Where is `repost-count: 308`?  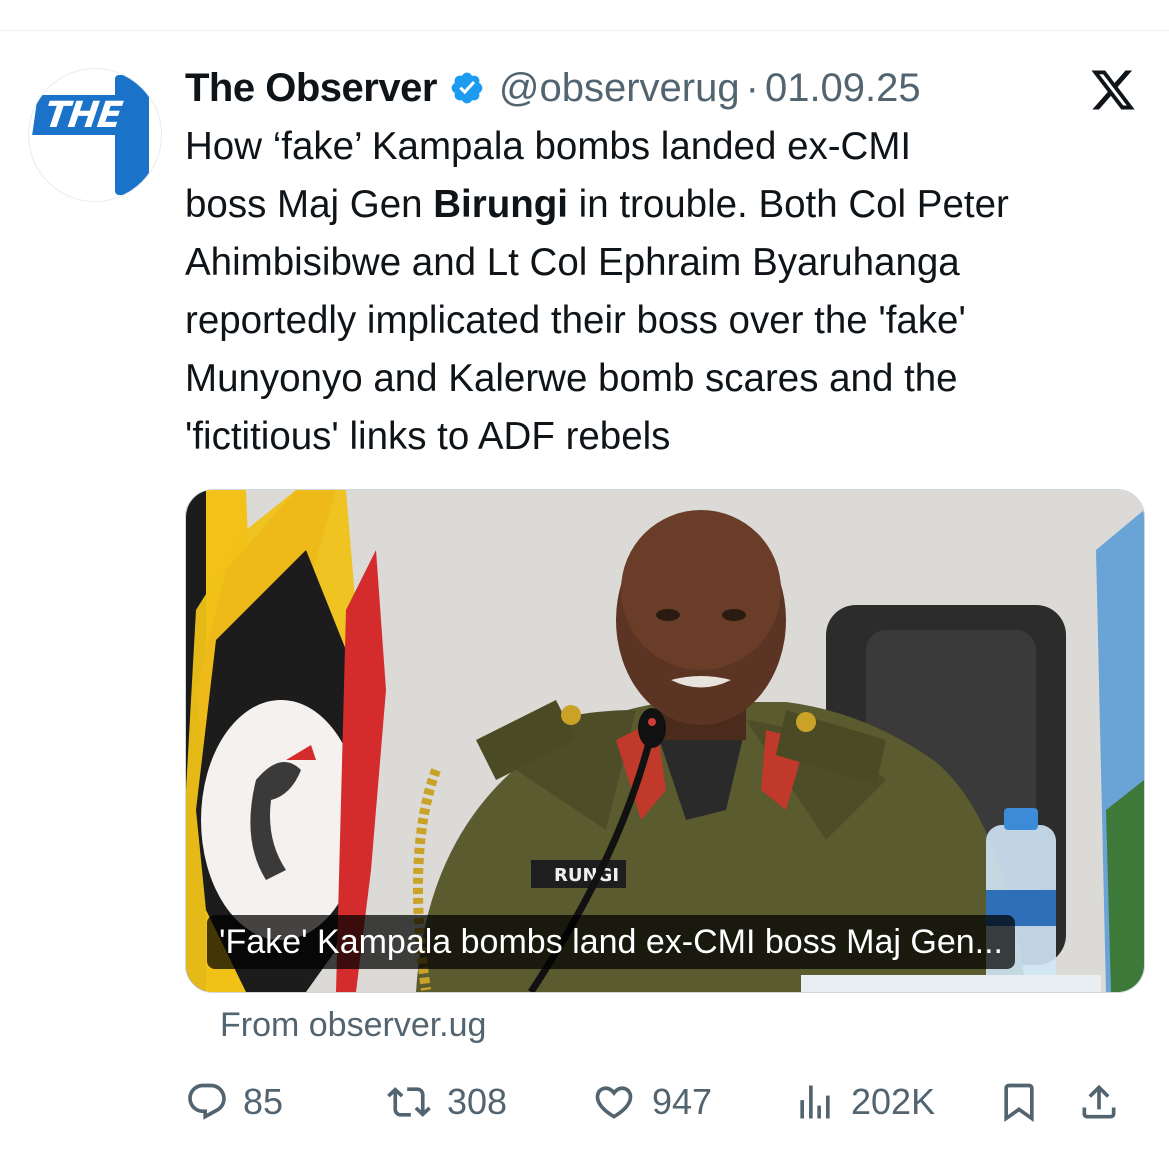
repost-count: 308 is located at coordinates (477, 1101).